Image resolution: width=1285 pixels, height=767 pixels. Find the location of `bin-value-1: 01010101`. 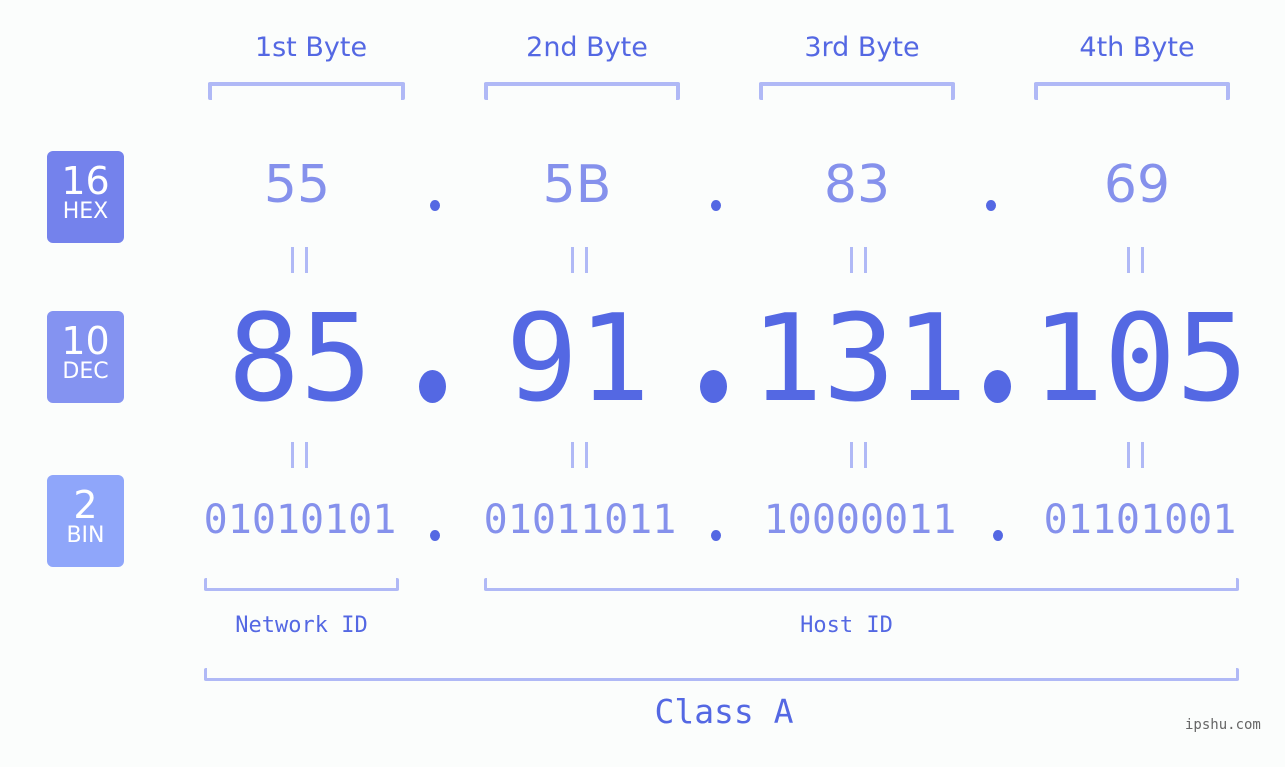

bin-value-1: 01010101 is located at coordinates (300, 520).